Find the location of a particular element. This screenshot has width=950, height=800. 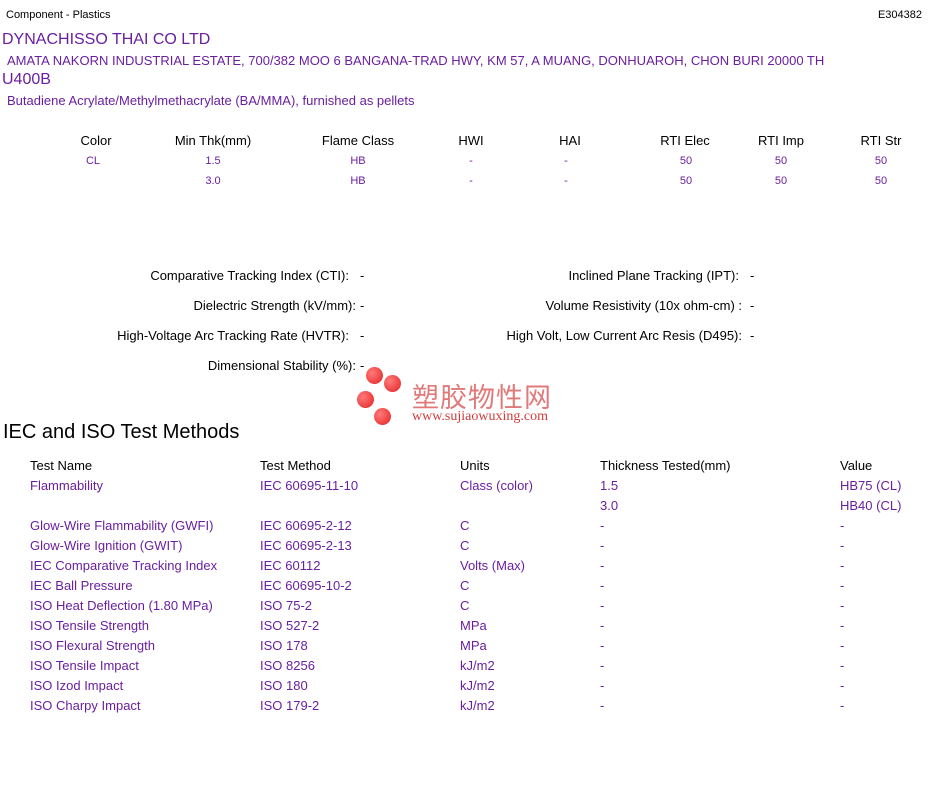

iec-col-test-method: Test Method is located at coordinates (295, 465).